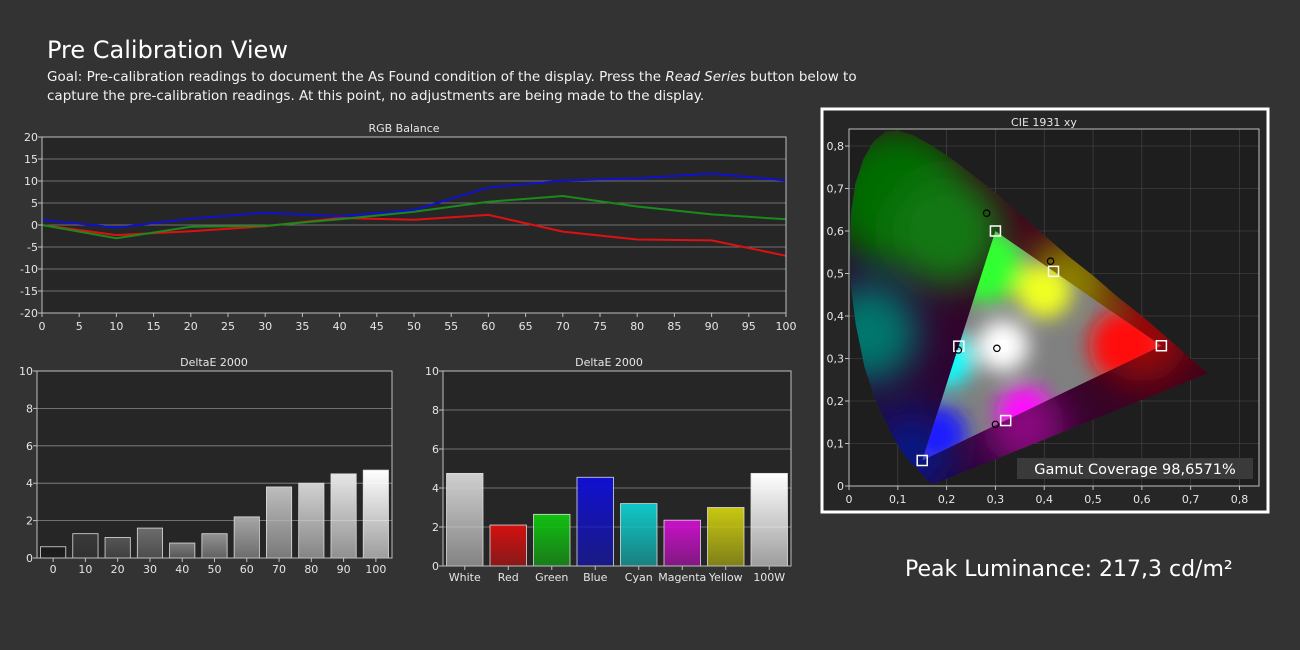 The width and height of the screenshot is (1300, 650). I want to click on rgb-xtick-label: 100, so click(786, 326).